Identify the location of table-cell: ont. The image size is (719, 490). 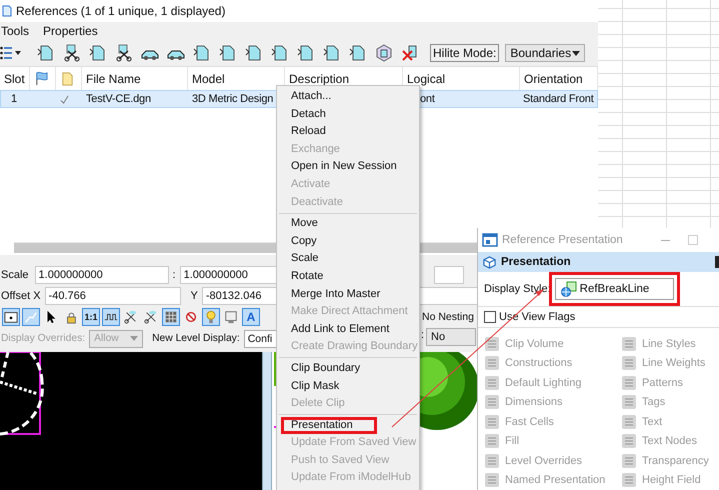
(427, 99).